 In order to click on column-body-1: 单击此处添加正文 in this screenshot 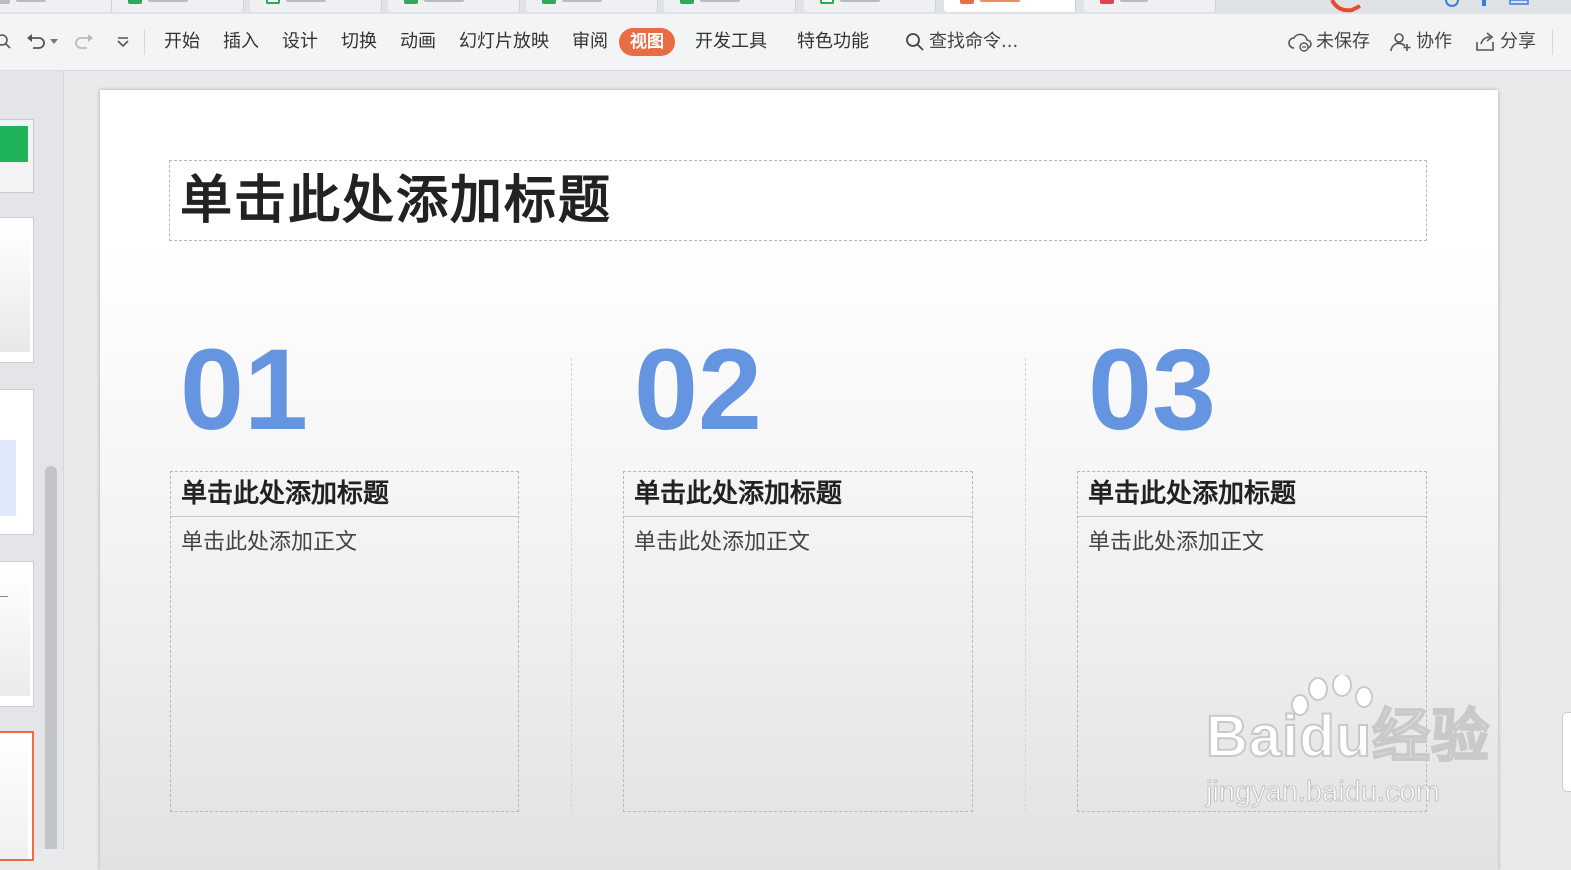, I will do `click(269, 542)`.